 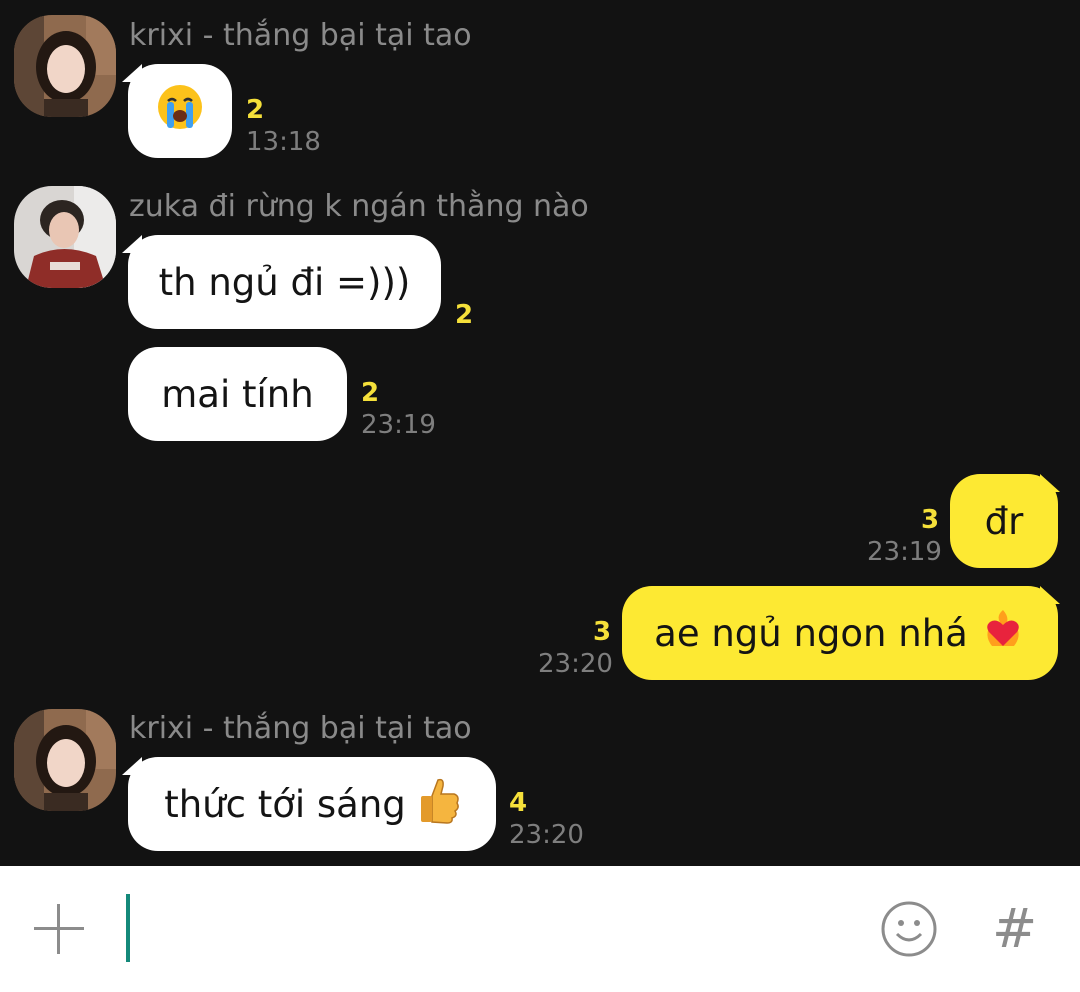 I want to click on message-input, so click(x=486, y=929).